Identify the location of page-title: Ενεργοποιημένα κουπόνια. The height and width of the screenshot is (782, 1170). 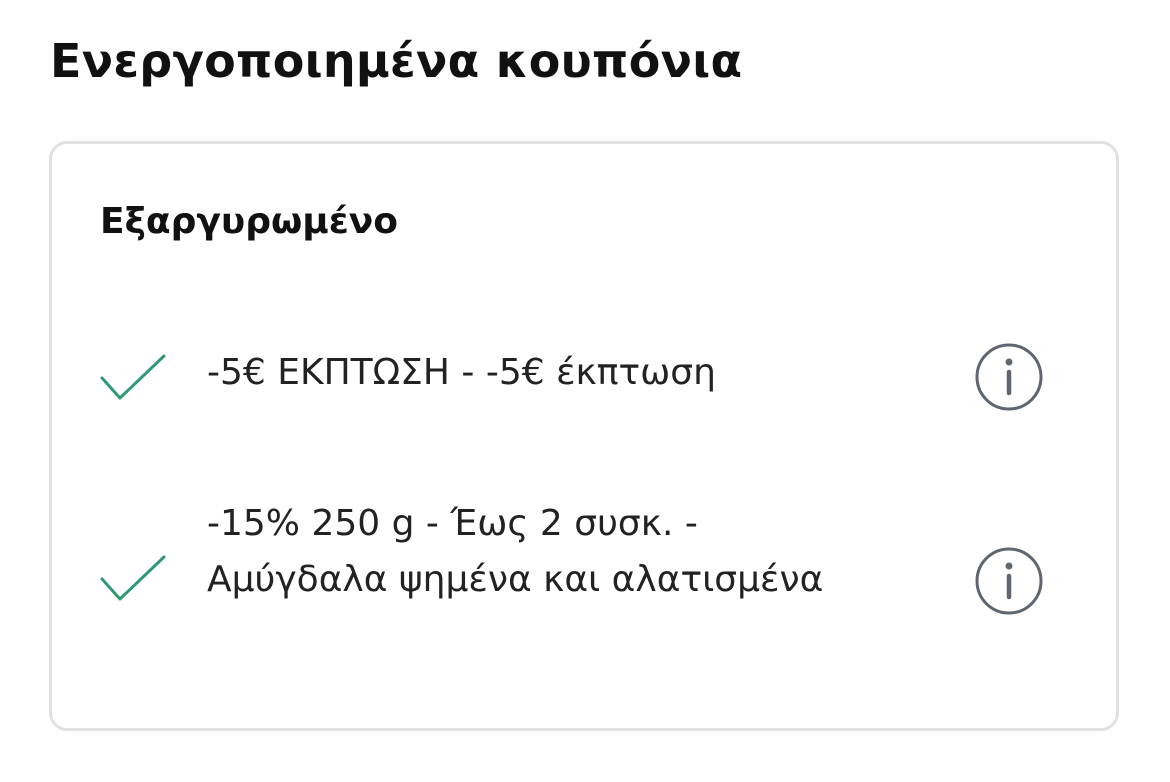
(396, 61).